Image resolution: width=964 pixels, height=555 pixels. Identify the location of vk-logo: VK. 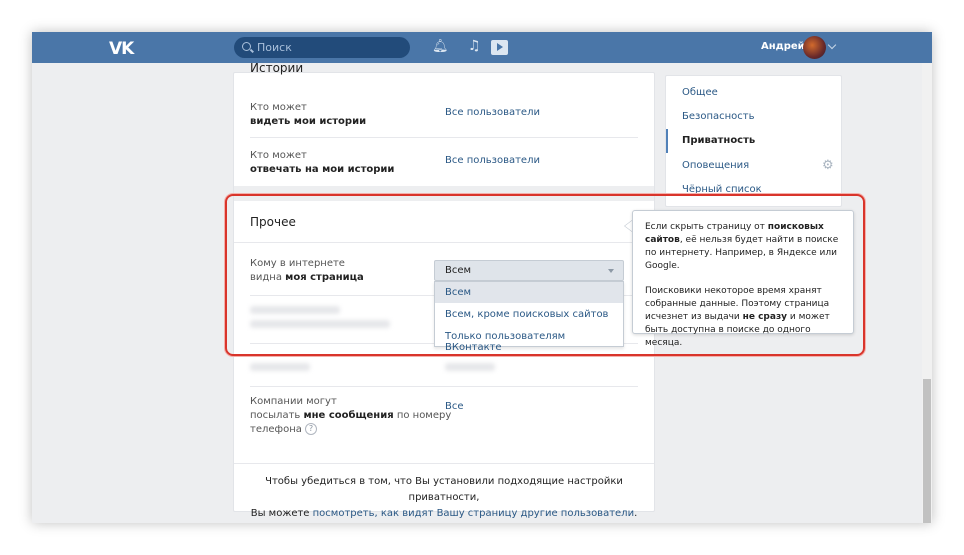
(121, 49).